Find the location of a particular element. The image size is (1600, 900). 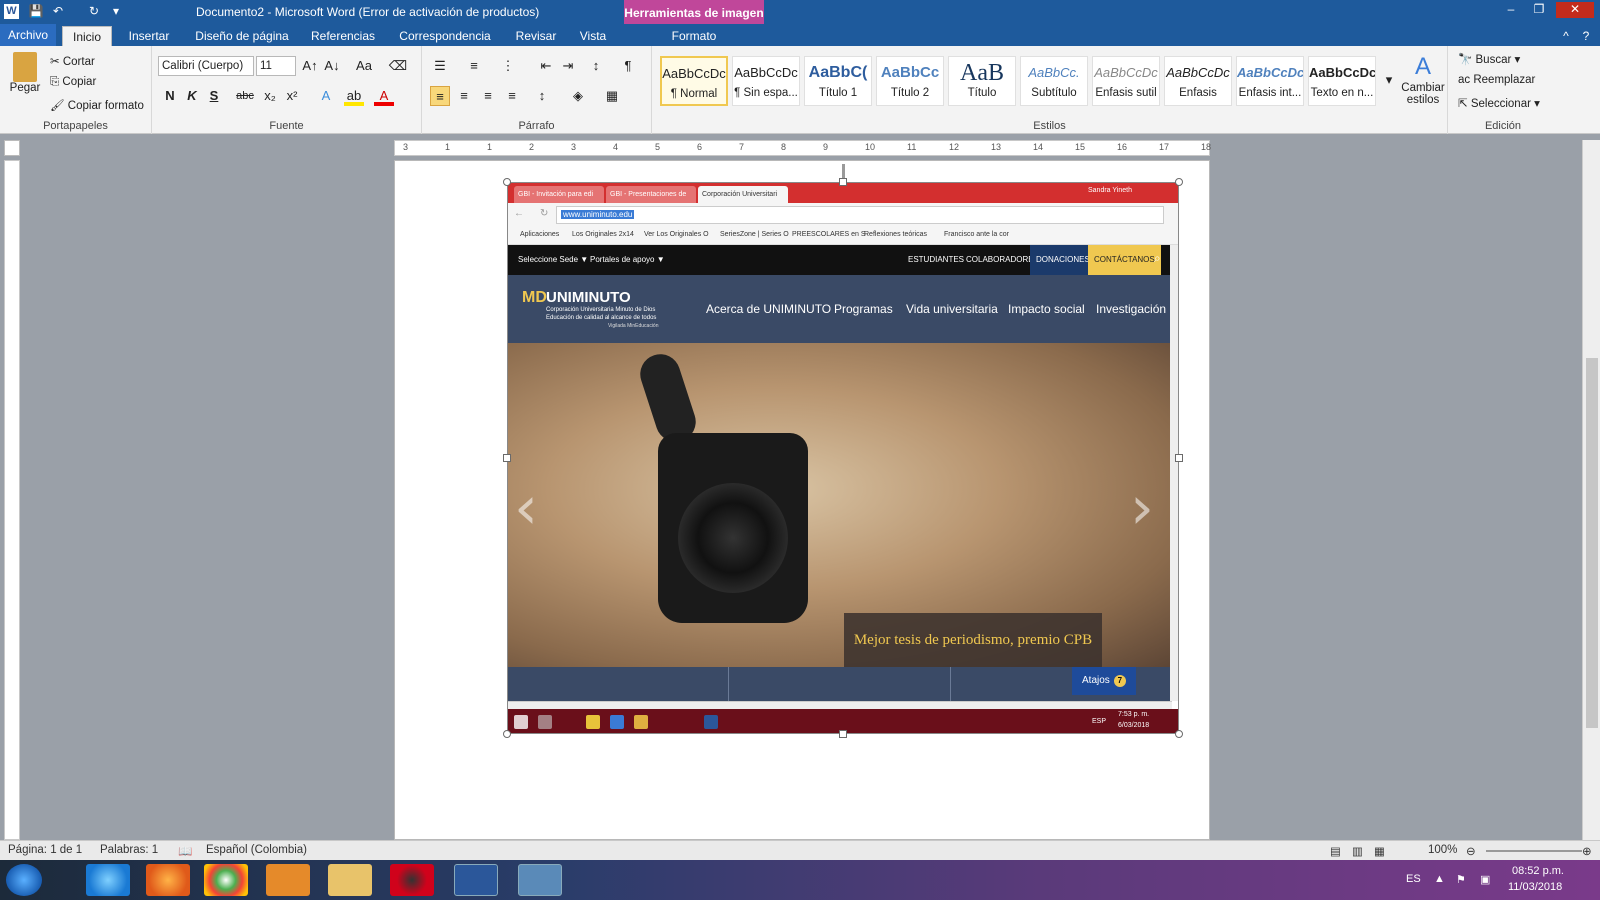

zoom-slider is located at coordinates (1534, 851).